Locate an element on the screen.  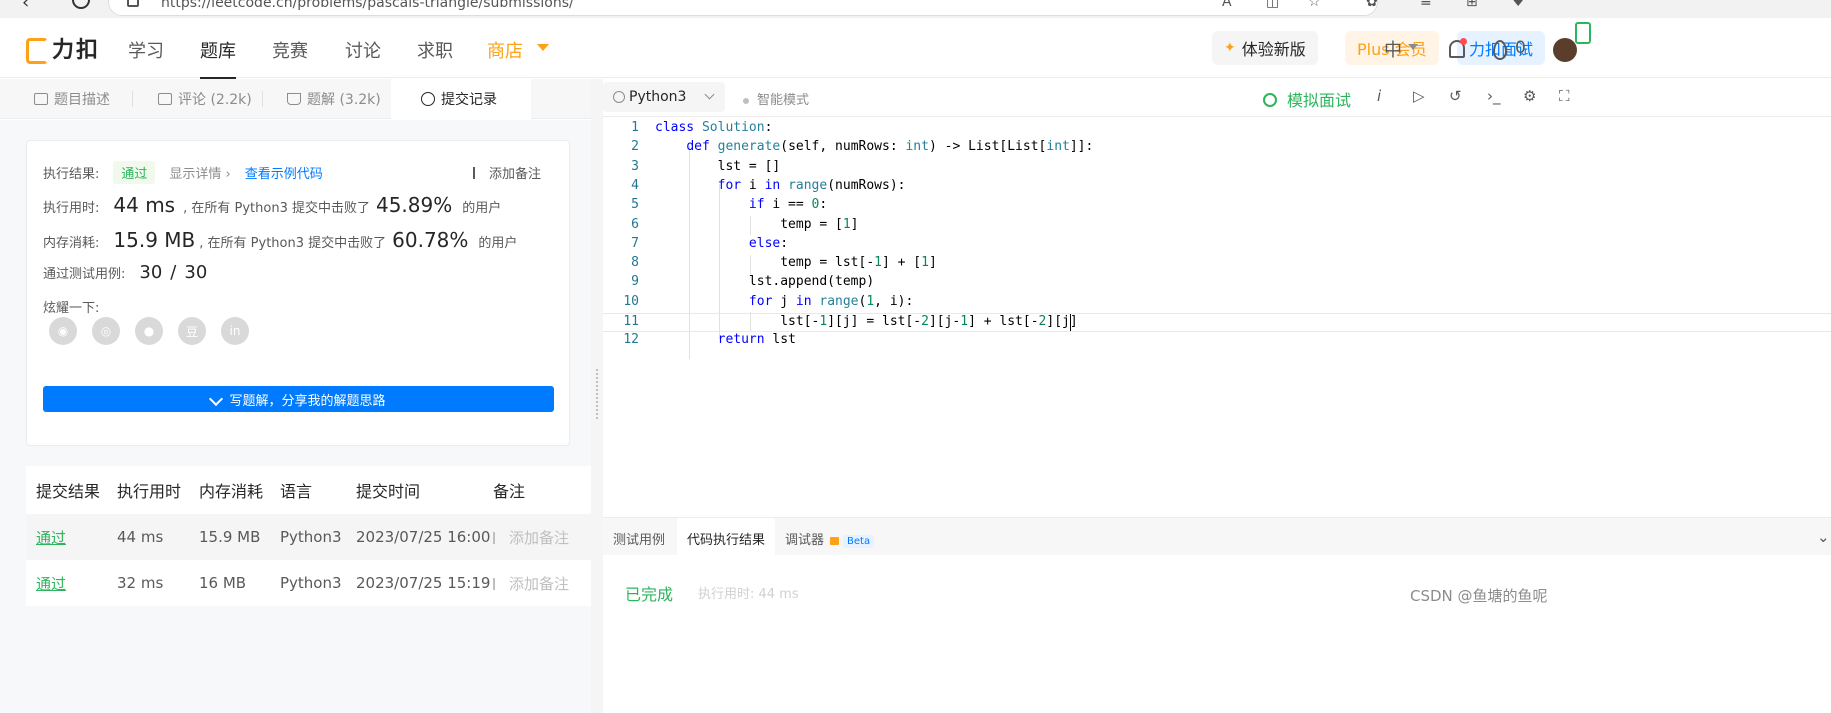
trial-new-version-button: ✦ 体验新版 is located at coordinates (1265, 48).